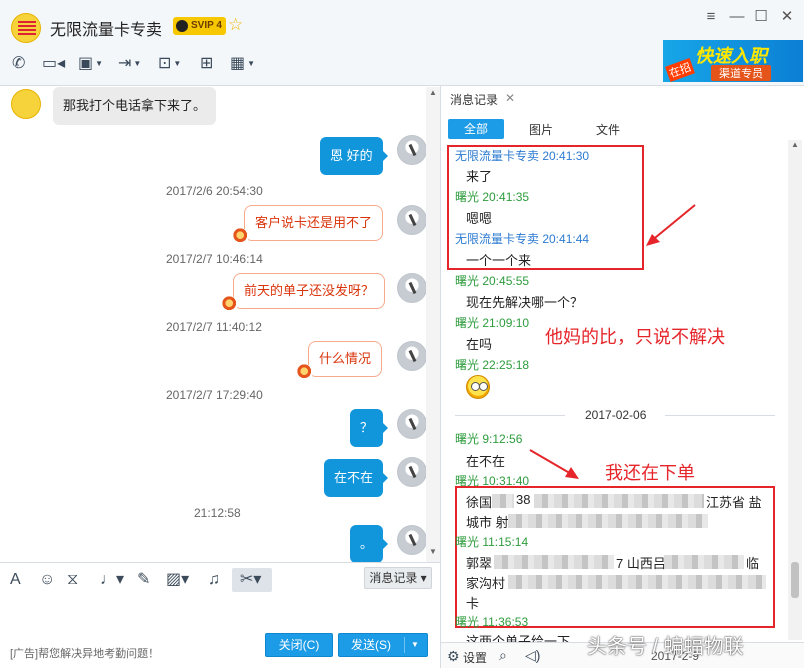 The width and height of the screenshot is (804, 668). What do you see at coordinates (214, 327) in the screenshot?
I see `timestamp: 2017/2/7 11:40:12` at bounding box center [214, 327].